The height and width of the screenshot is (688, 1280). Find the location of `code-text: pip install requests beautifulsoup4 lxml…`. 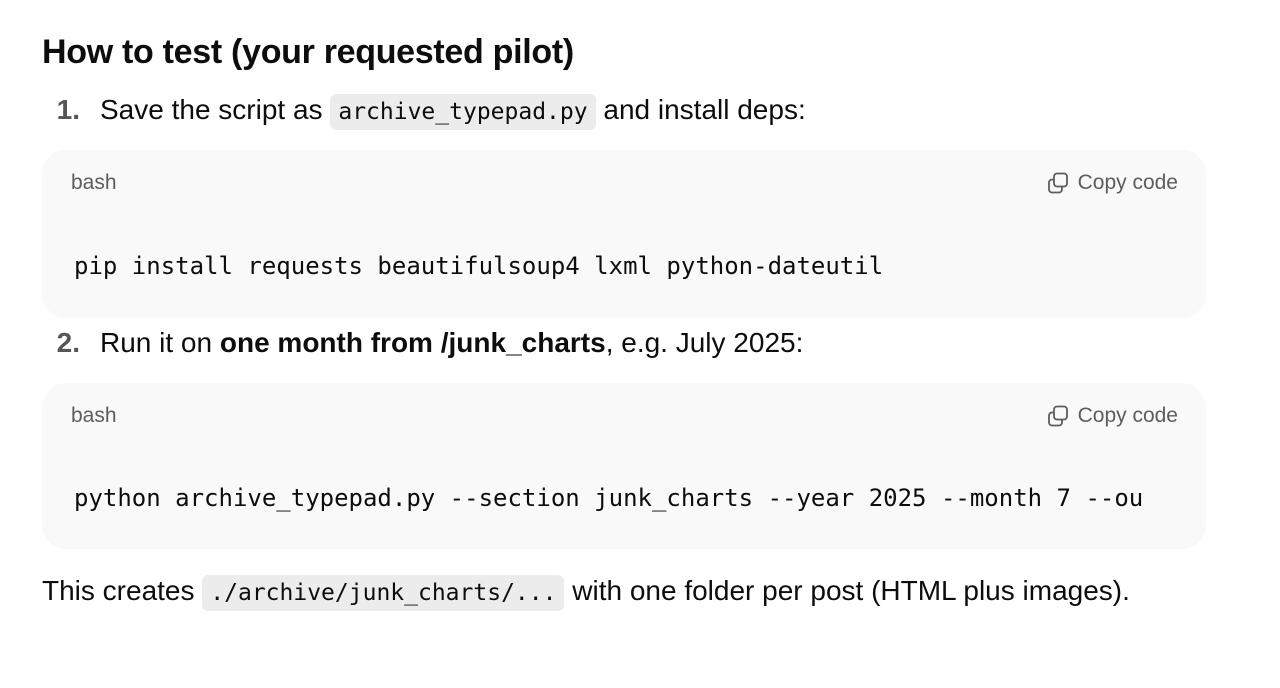

code-text: pip install requests beautifulsoup4 lxml… is located at coordinates (479, 266).